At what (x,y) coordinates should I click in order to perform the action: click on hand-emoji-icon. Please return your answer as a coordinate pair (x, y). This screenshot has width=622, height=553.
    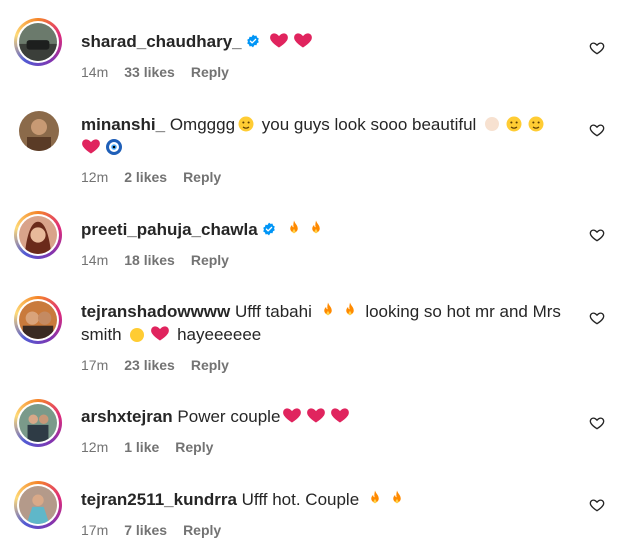
    Looking at the image, I should click on (492, 124).